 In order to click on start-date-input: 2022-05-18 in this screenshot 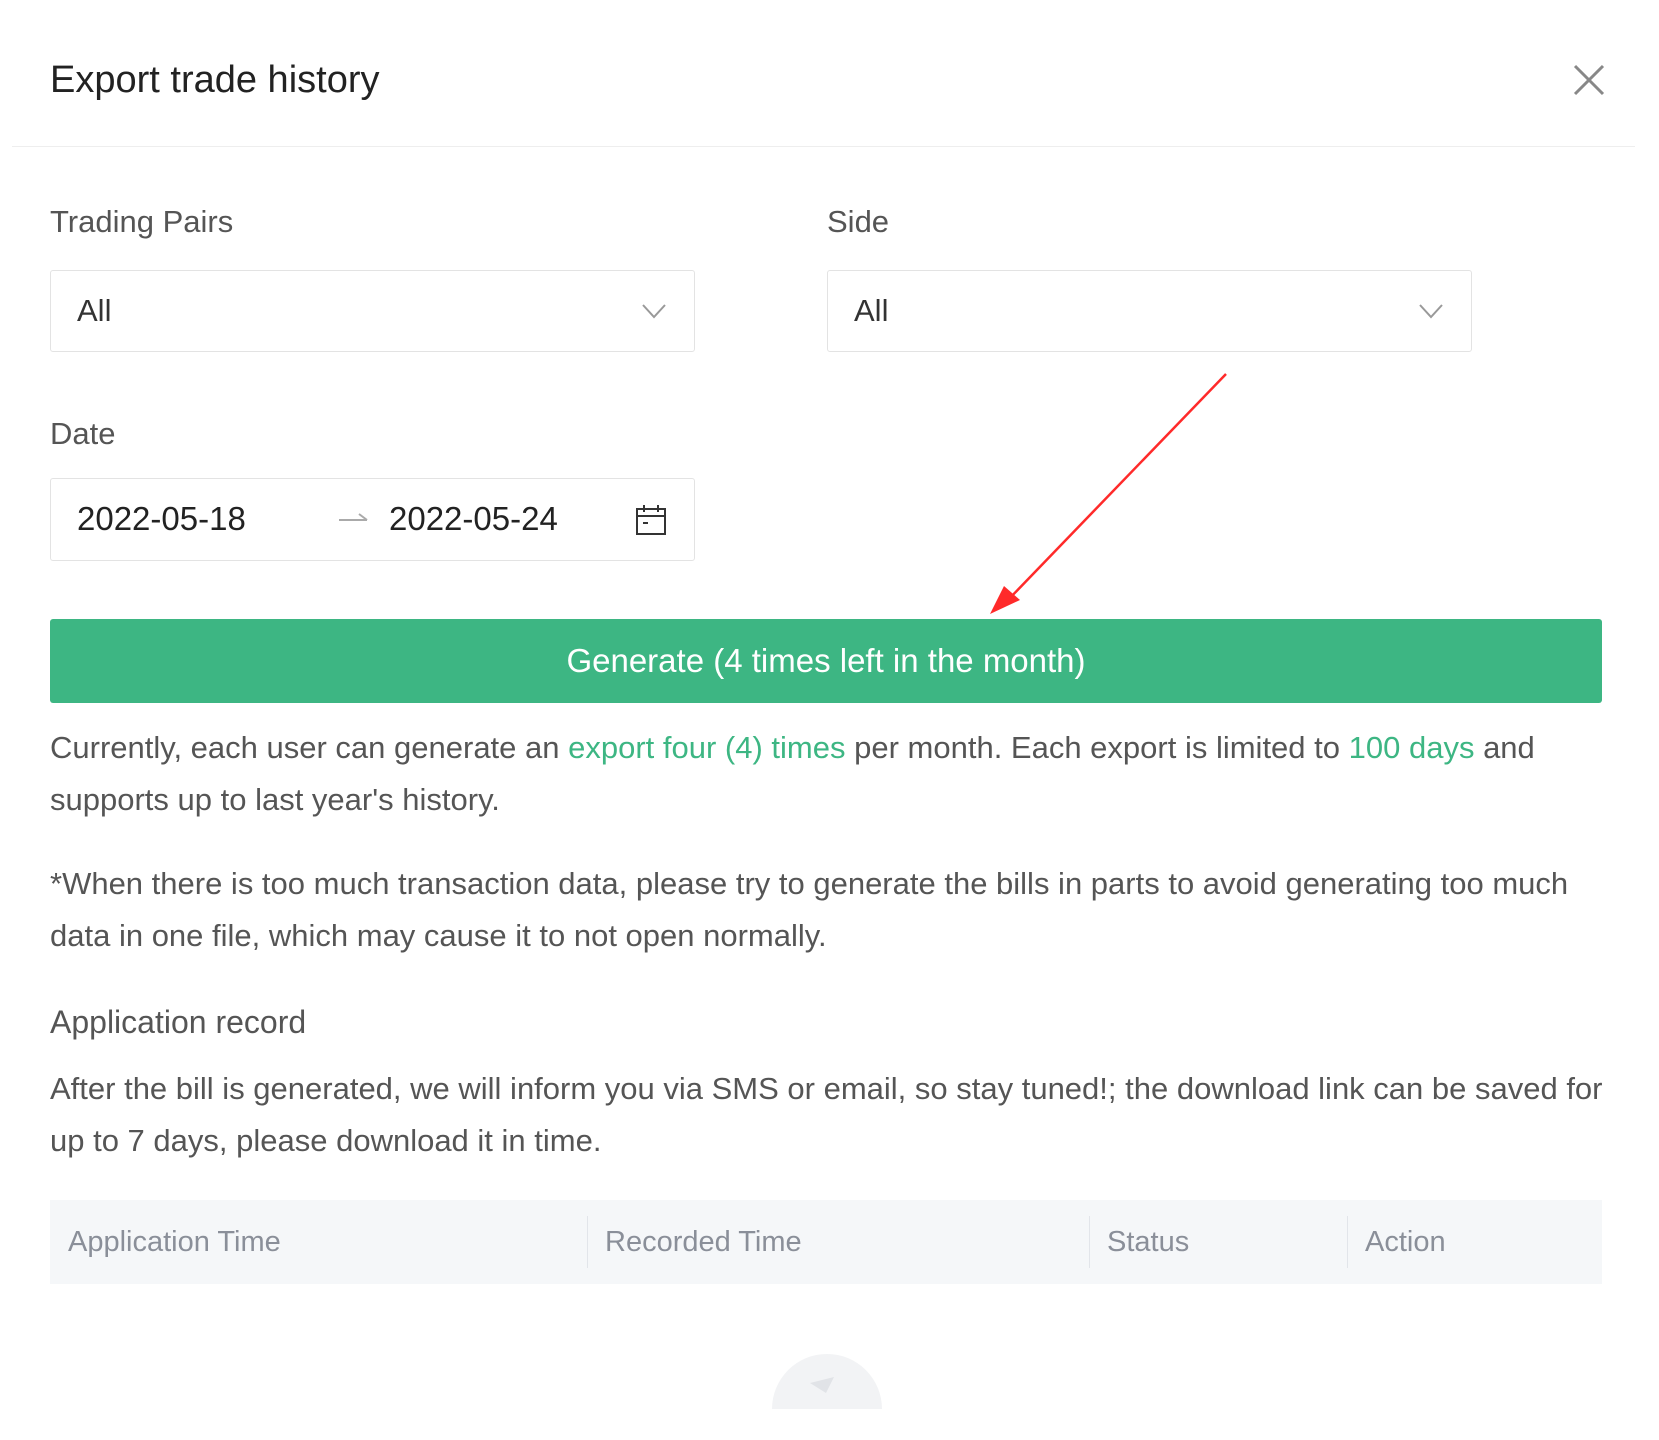, I will do `click(161, 519)`.